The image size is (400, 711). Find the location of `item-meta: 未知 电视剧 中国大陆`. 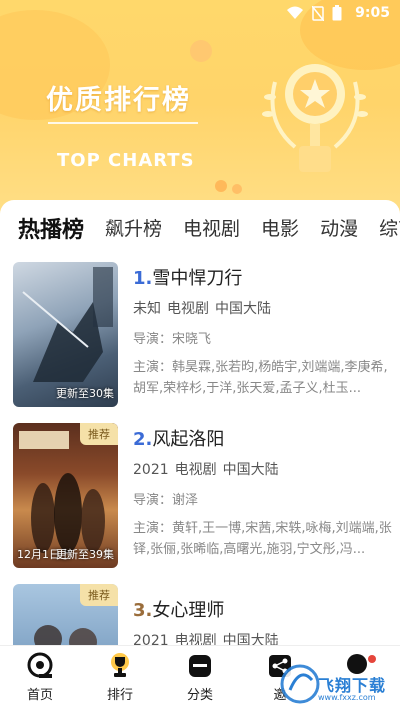

item-meta: 未知 电视剧 中国大陆 is located at coordinates (263, 308).